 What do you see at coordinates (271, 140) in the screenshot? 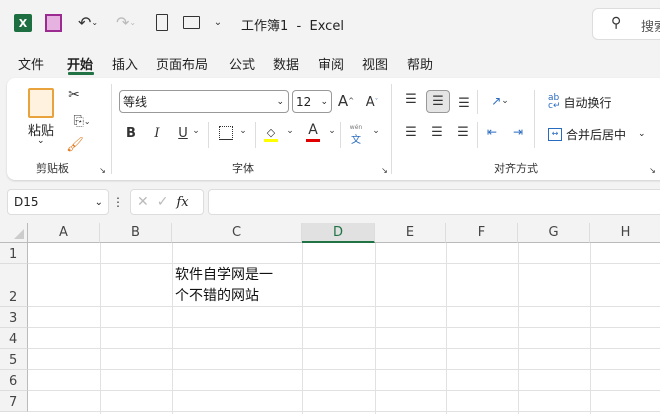
I see `fill-color-swatch` at bounding box center [271, 140].